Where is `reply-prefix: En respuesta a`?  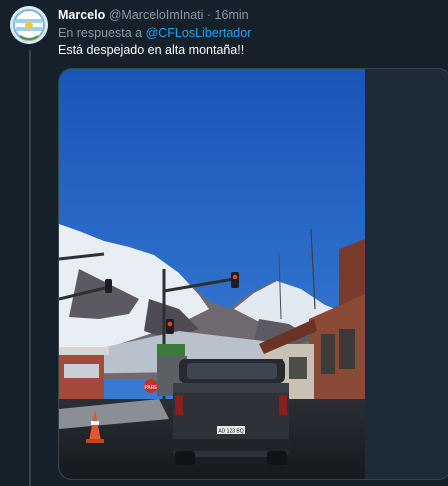 reply-prefix: En respuesta a is located at coordinates (100, 33).